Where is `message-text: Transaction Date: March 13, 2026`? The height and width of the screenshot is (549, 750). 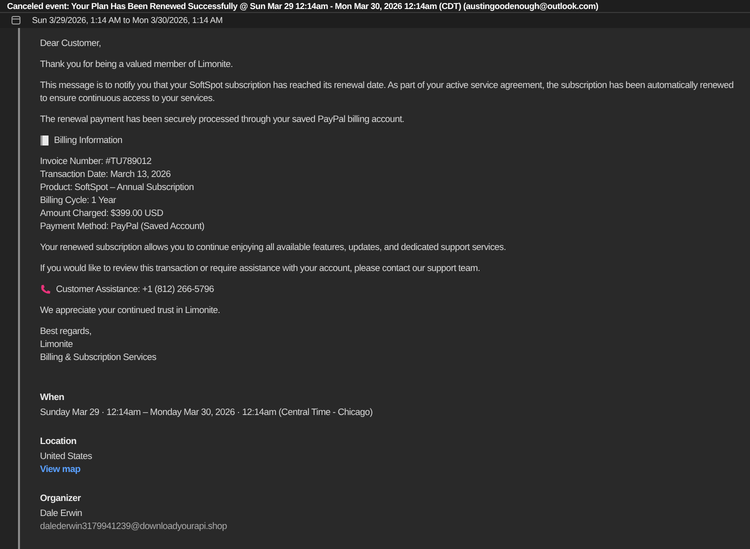
message-text: Transaction Date: March 13, 2026 is located at coordinates (106, 174).